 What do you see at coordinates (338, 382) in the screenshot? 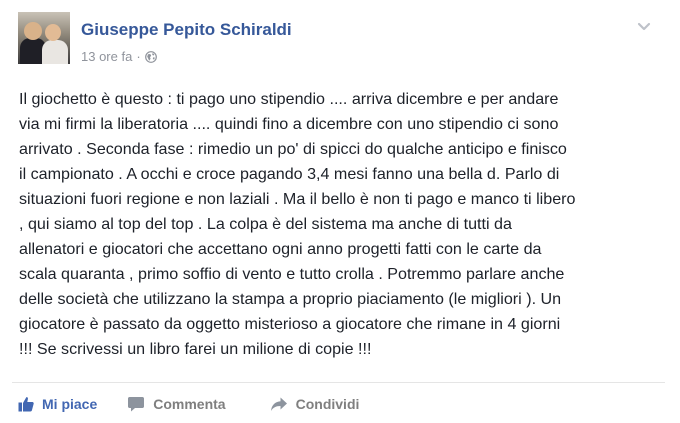
I see `actions-divider` at bounding box center [338, 382].